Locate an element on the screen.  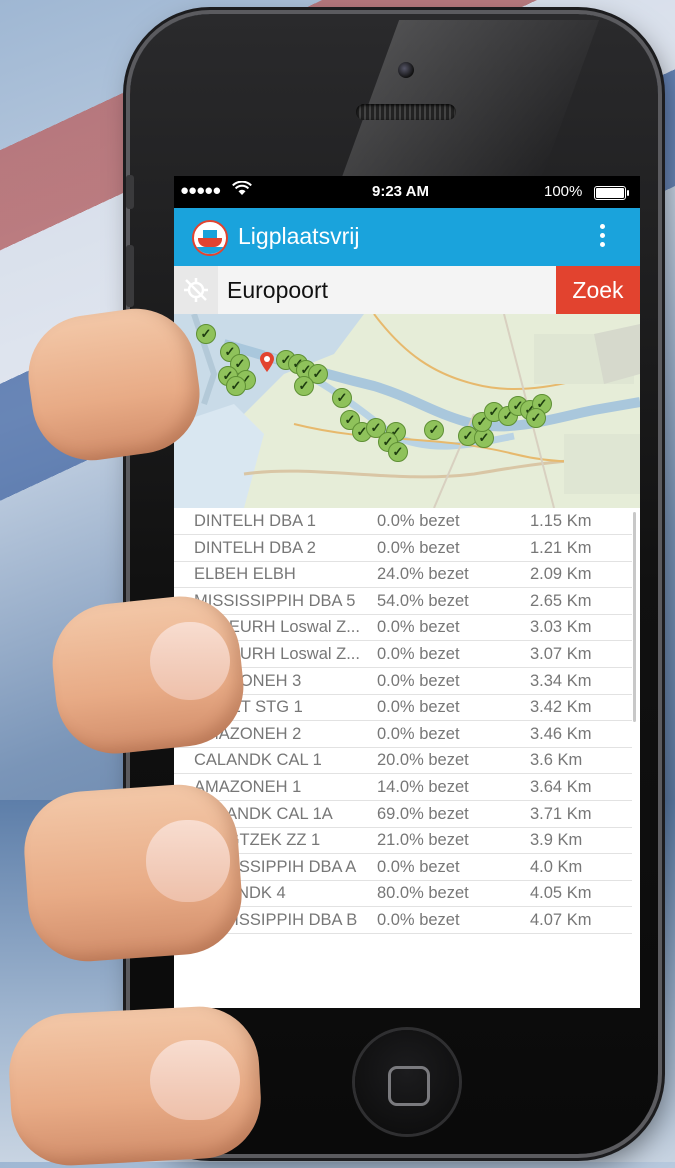
berth-distance: 3.6 Km is located at coordinates (556, 760).